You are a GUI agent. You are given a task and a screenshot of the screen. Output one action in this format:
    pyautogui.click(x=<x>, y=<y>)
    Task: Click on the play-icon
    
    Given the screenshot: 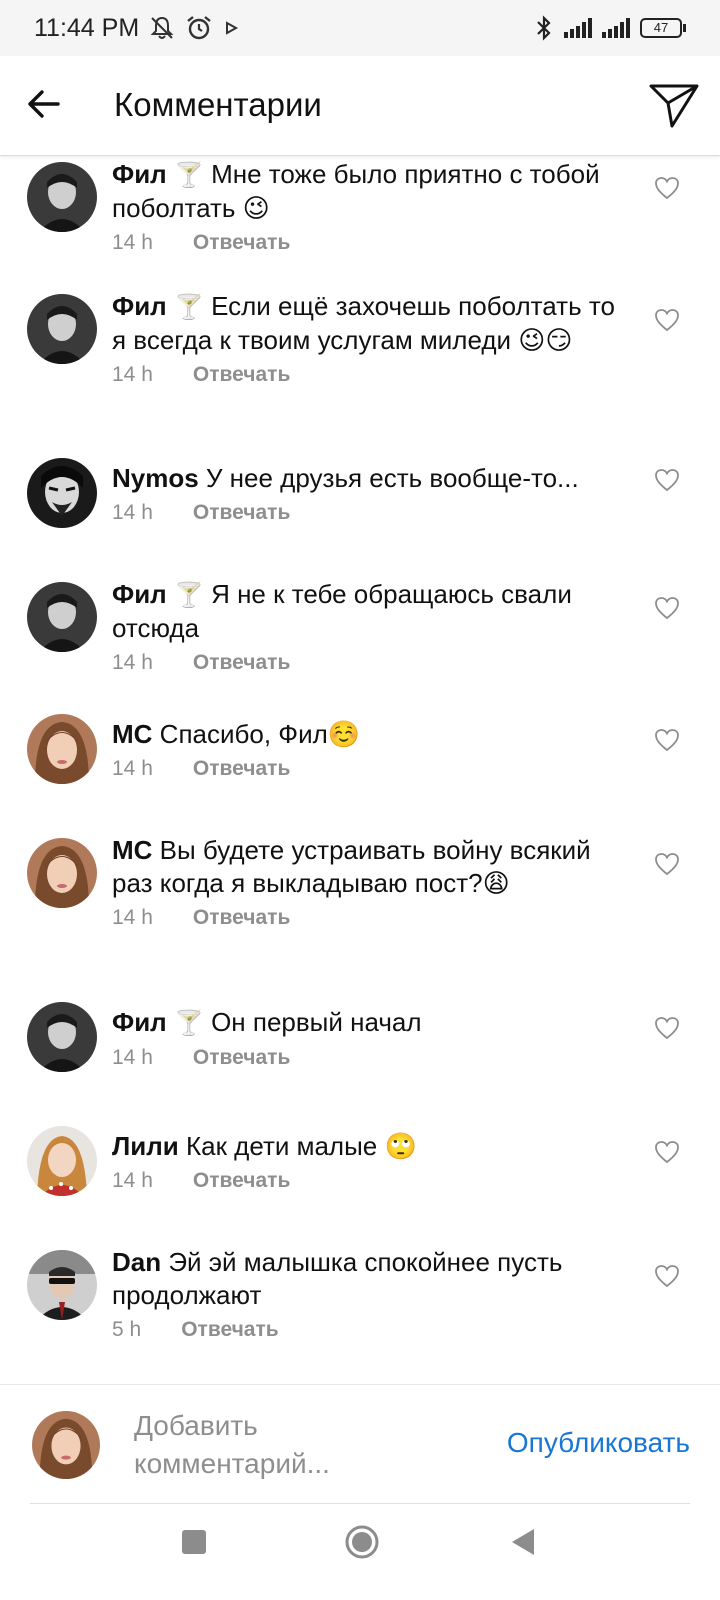 What is the action you would take?
    pyautogui.click(x=232, y=28)
    